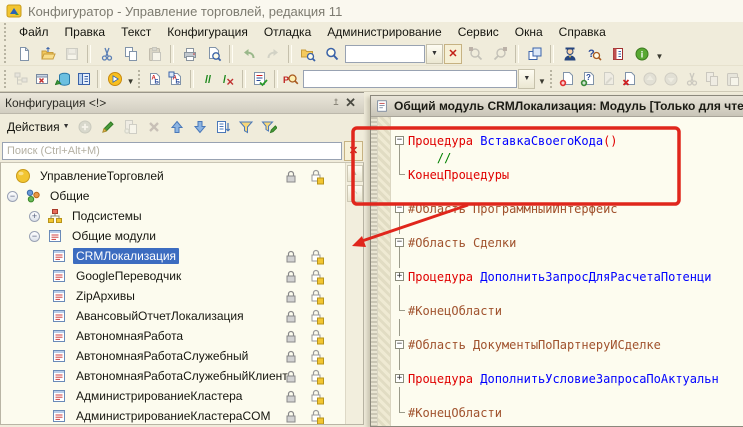  What do you see at coordinates (313, 277) in the screenshot?
I see `lock-indicators` at bounding box center [313, 277].